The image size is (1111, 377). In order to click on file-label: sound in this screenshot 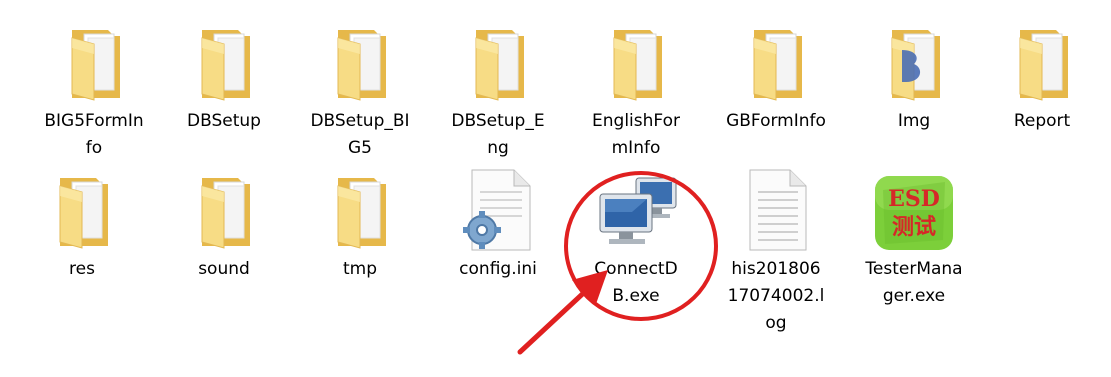, I will do `click(224, 269)`.